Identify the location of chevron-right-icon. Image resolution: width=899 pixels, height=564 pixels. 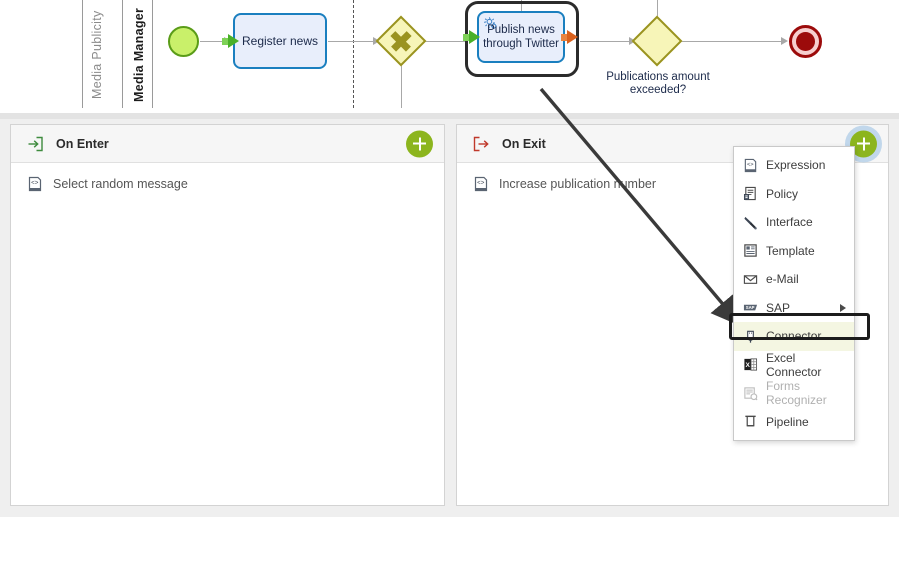
(843, 307).